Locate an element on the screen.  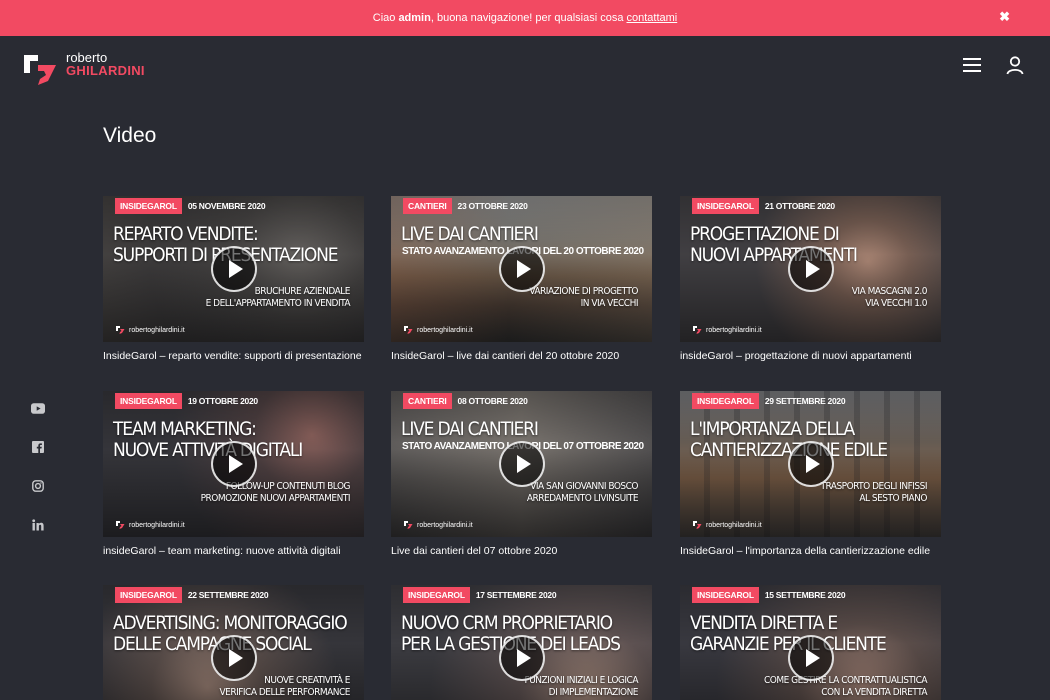
video-date: 08 OTTOBRE 2020 is located at coordinates (492, 401).